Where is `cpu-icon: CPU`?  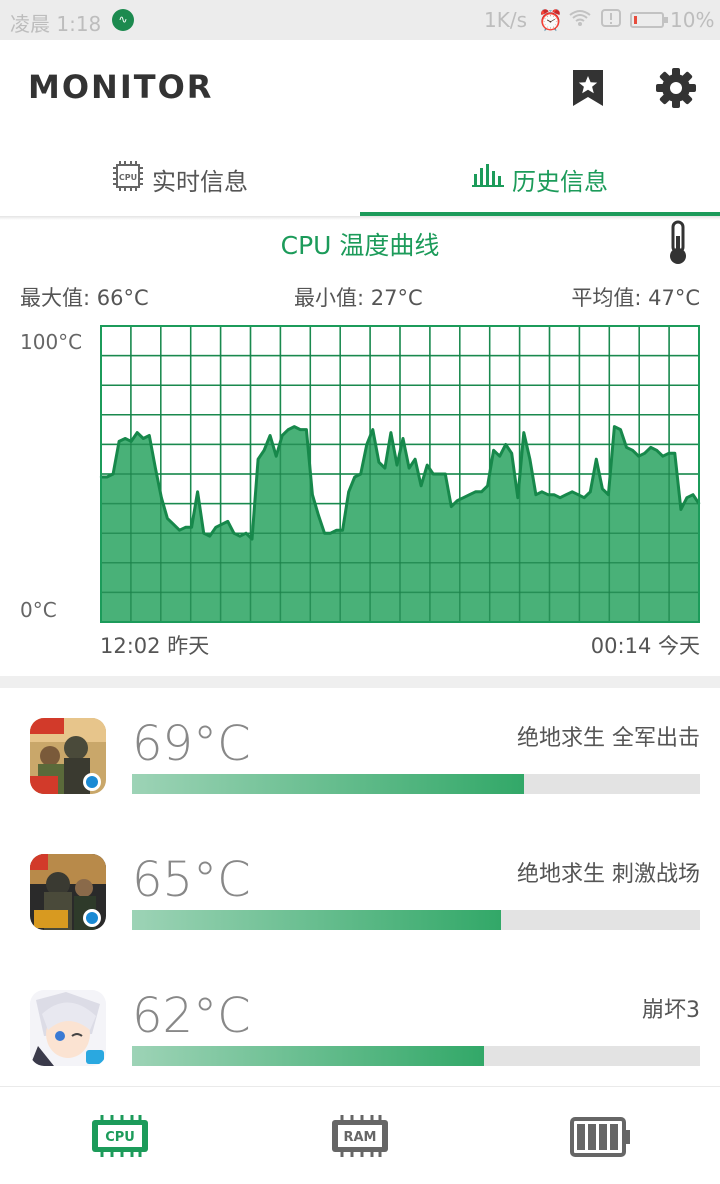
cpu-icon: CPU is located at coordinates (120, 1136).